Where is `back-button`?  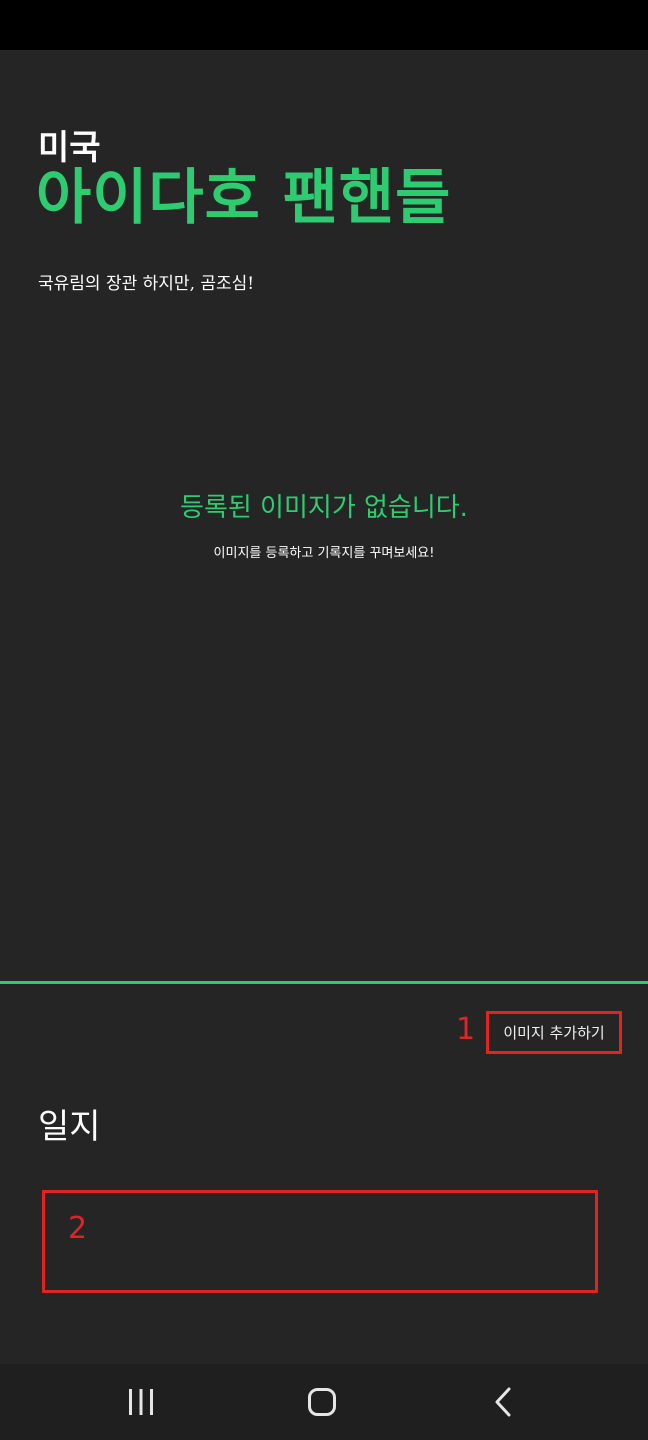
back-button is located at coordinates (504, 1402).